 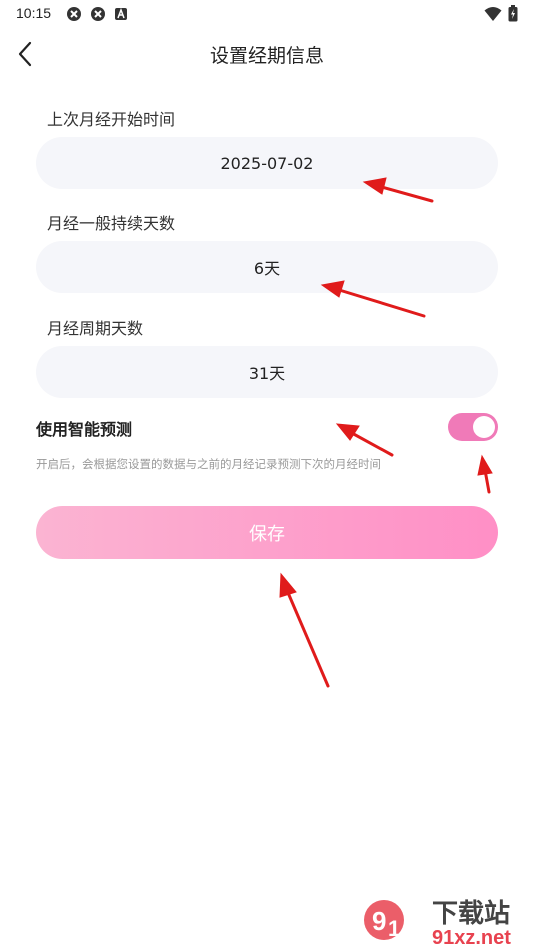 I want to click on watermark: 9 1 下载站 91xz.net, so click(x=446, y=919).